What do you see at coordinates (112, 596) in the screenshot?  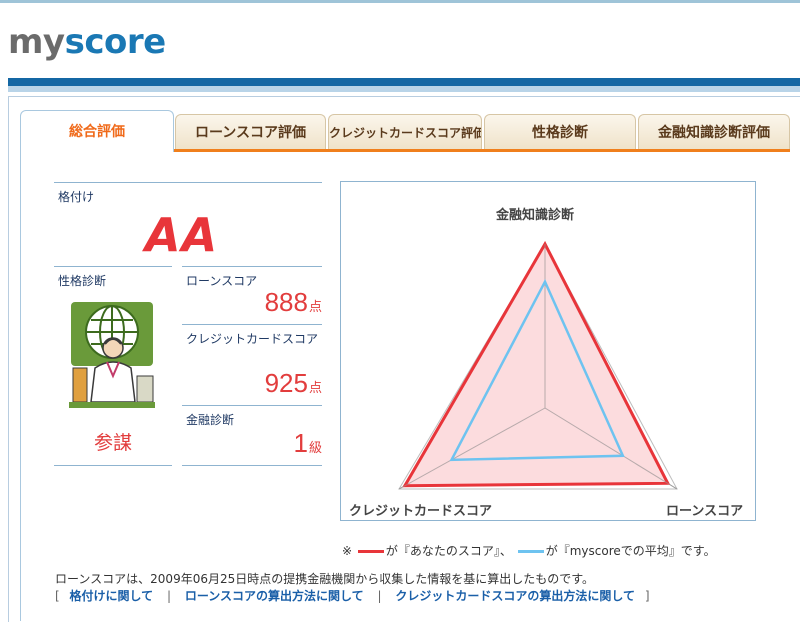 I see `link-rating-info: 格付けに関して` at bounding box center [112, 596].